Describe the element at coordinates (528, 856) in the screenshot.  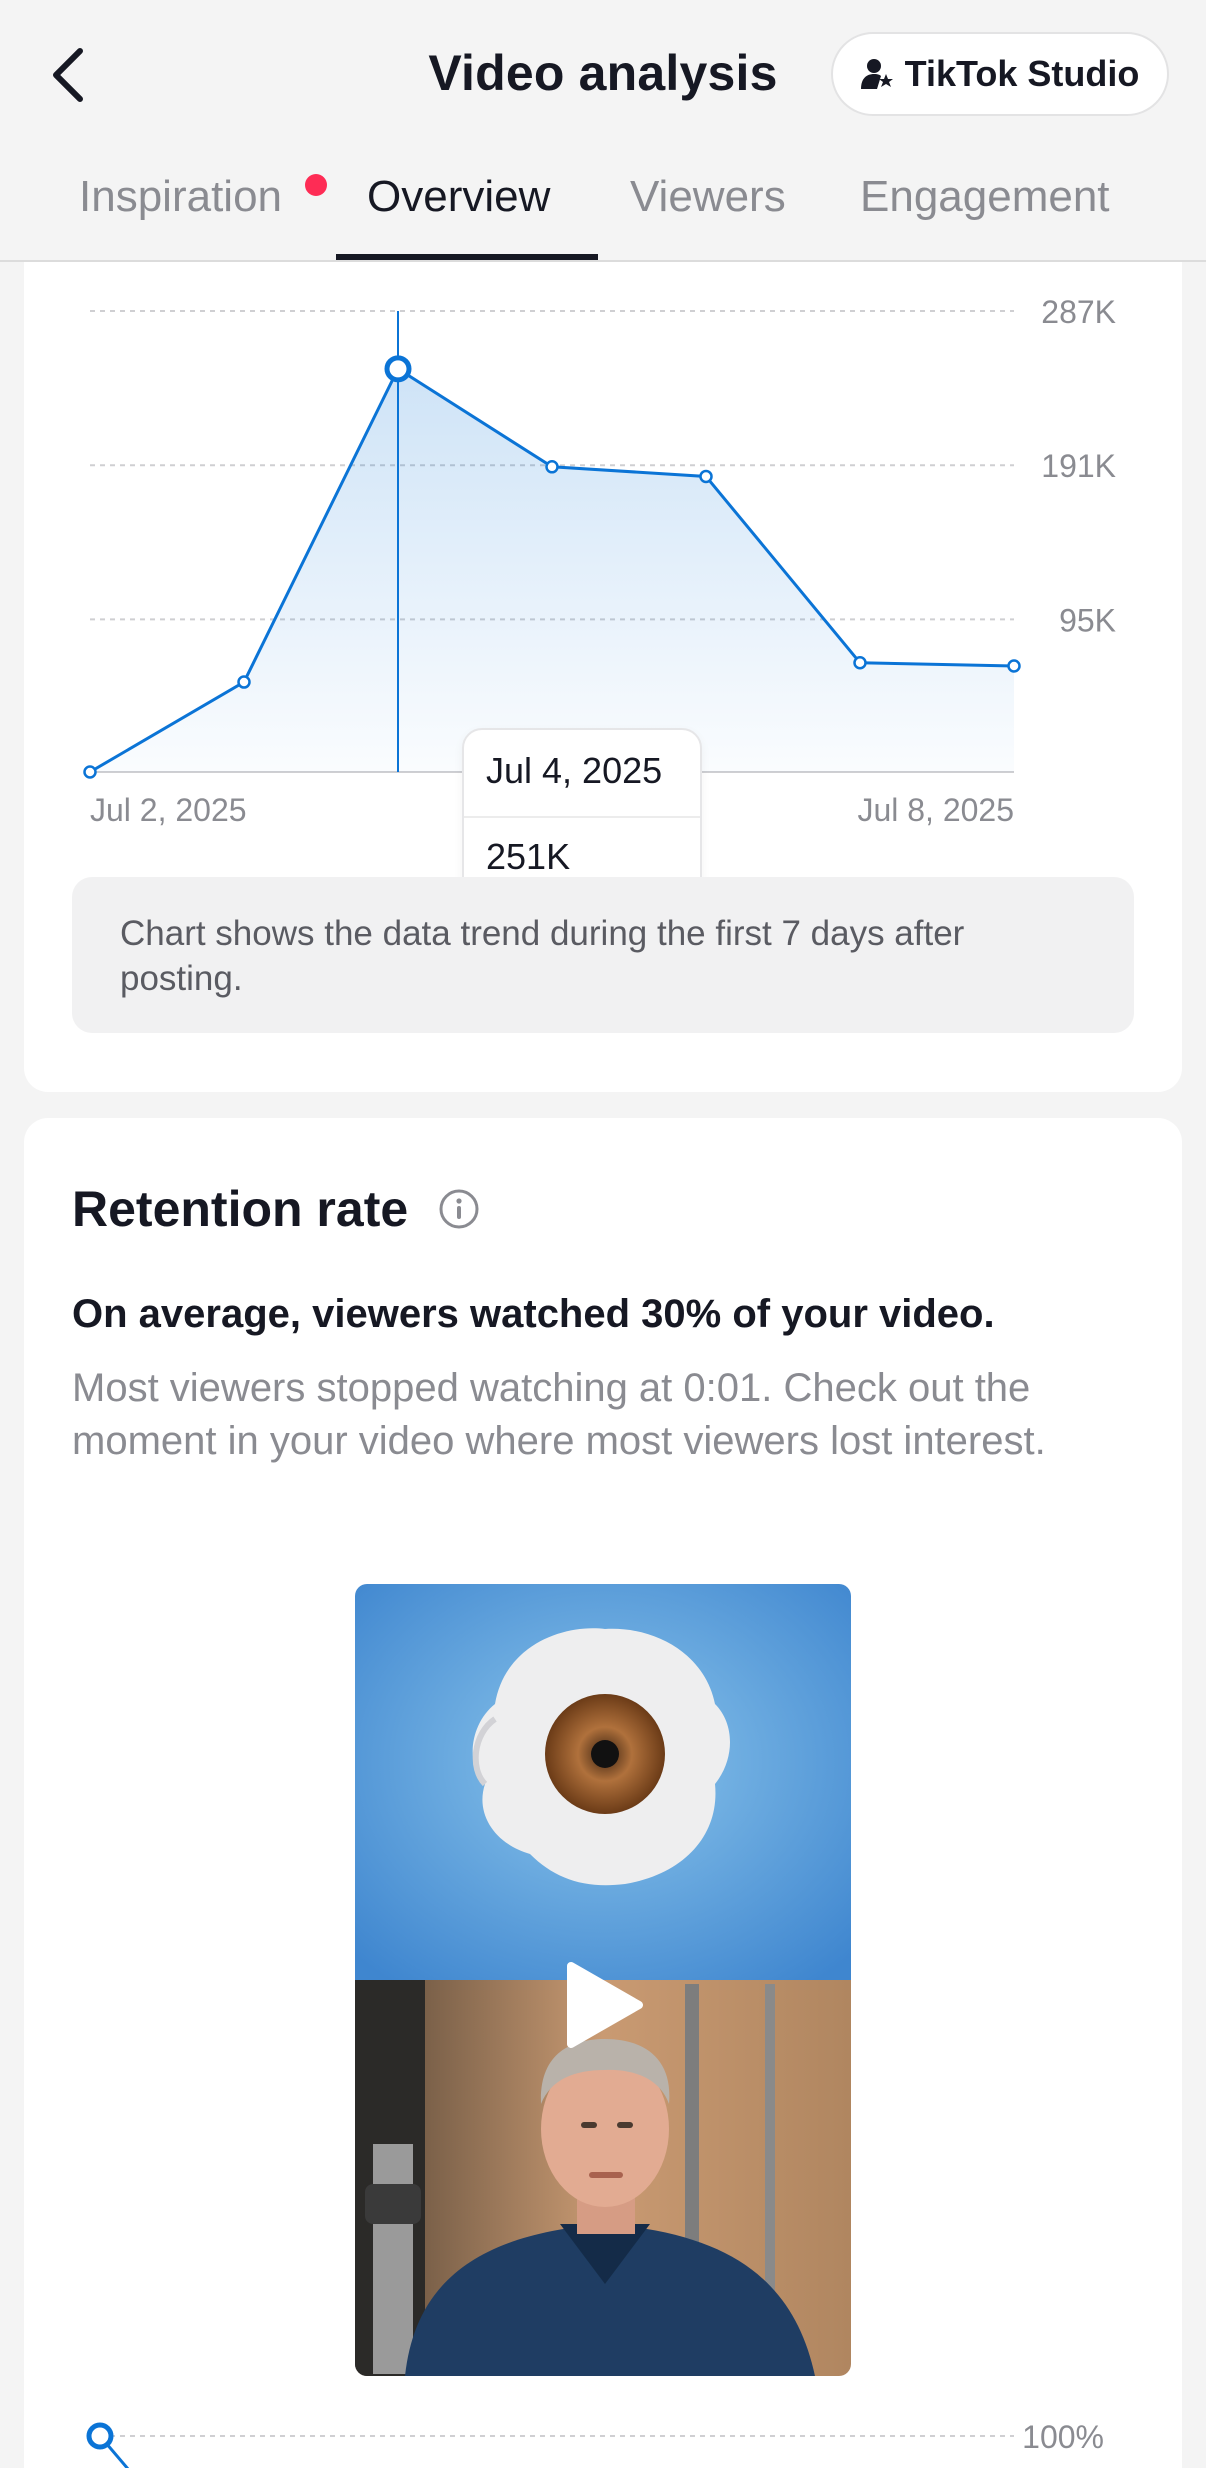
I see `tooltip-value: 251K` at that location.